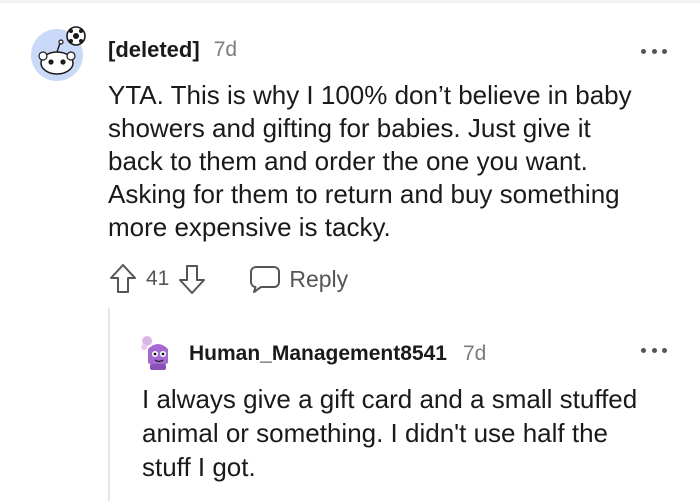 The width and height of the screenshot is (700, 501). I want to click on reply-button: Reply, so click(298, 279).